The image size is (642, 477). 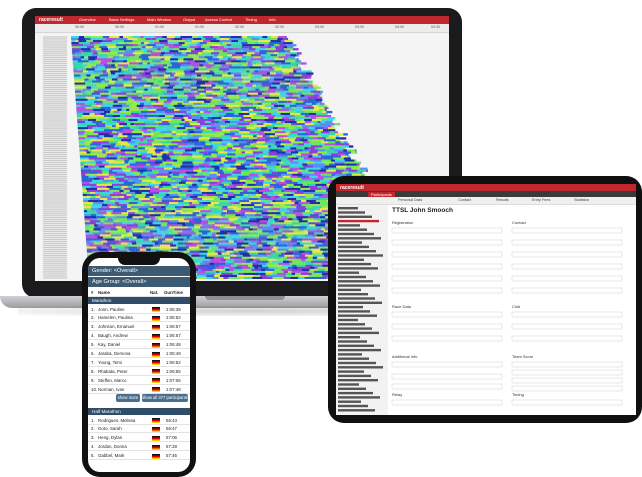 What do you see at coordinates (87, 19) in the screenshot?
I see `laptop-nav-overview: Overview` at bounding box center [87, 19].